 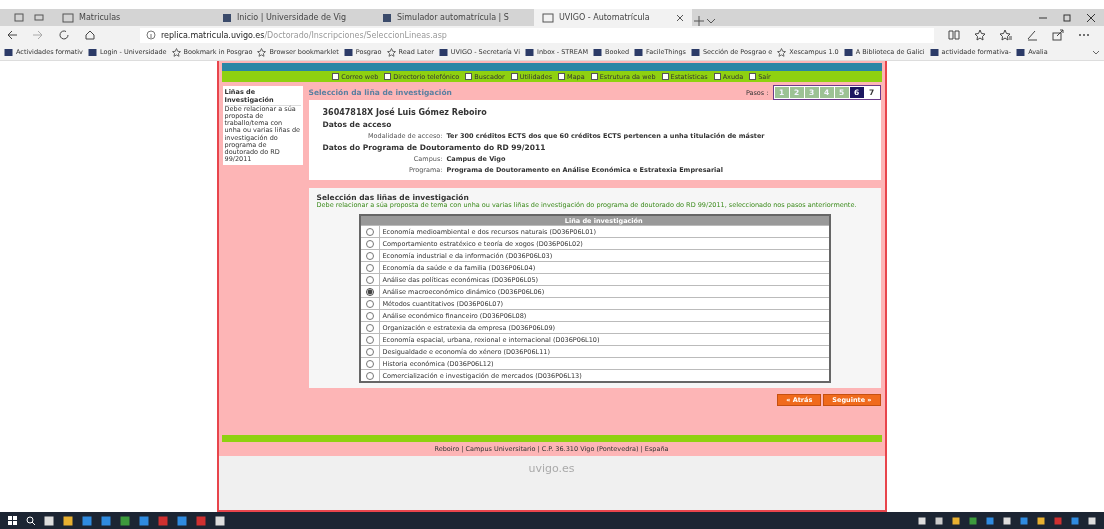 What do you see at coordinates (980, 35) in the screenshot?
I see `favorite-star-icon` at bounding box center [980, 35].